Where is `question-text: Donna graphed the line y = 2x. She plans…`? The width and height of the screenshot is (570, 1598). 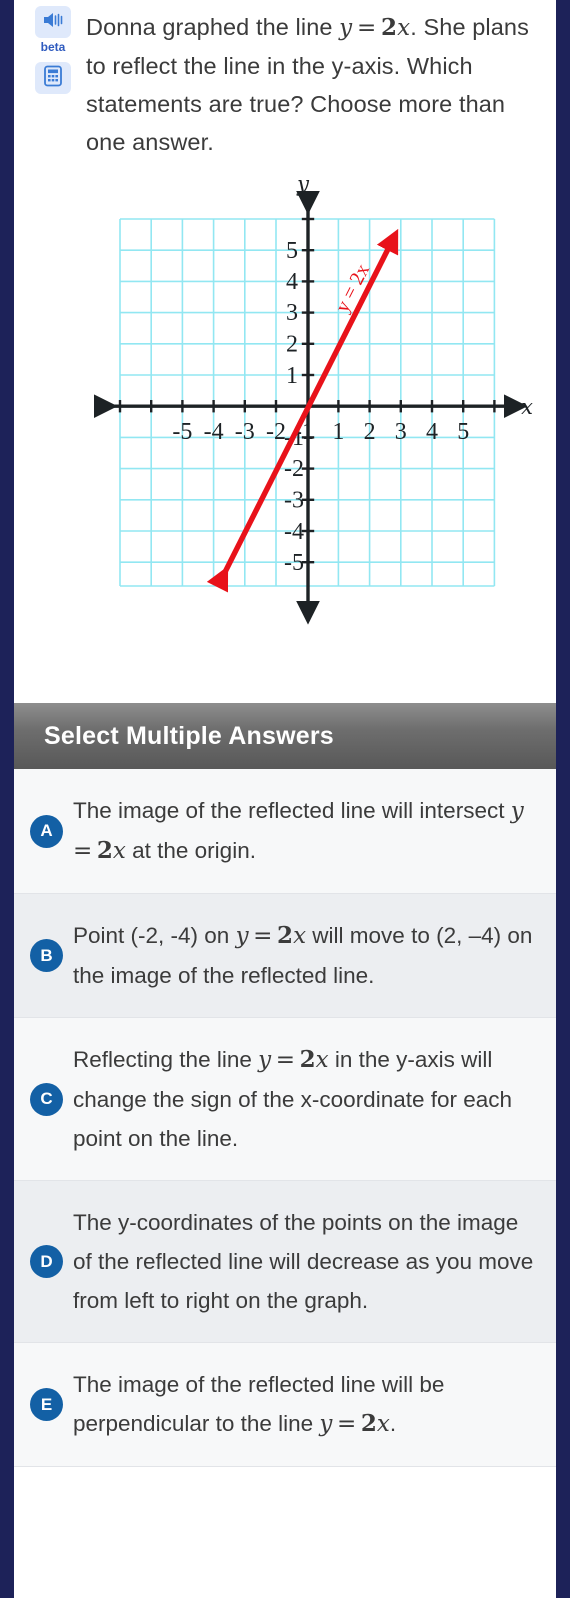
question-text: Donna graphed the line y = 2x. She plans… is located at coordinates (312, 84).